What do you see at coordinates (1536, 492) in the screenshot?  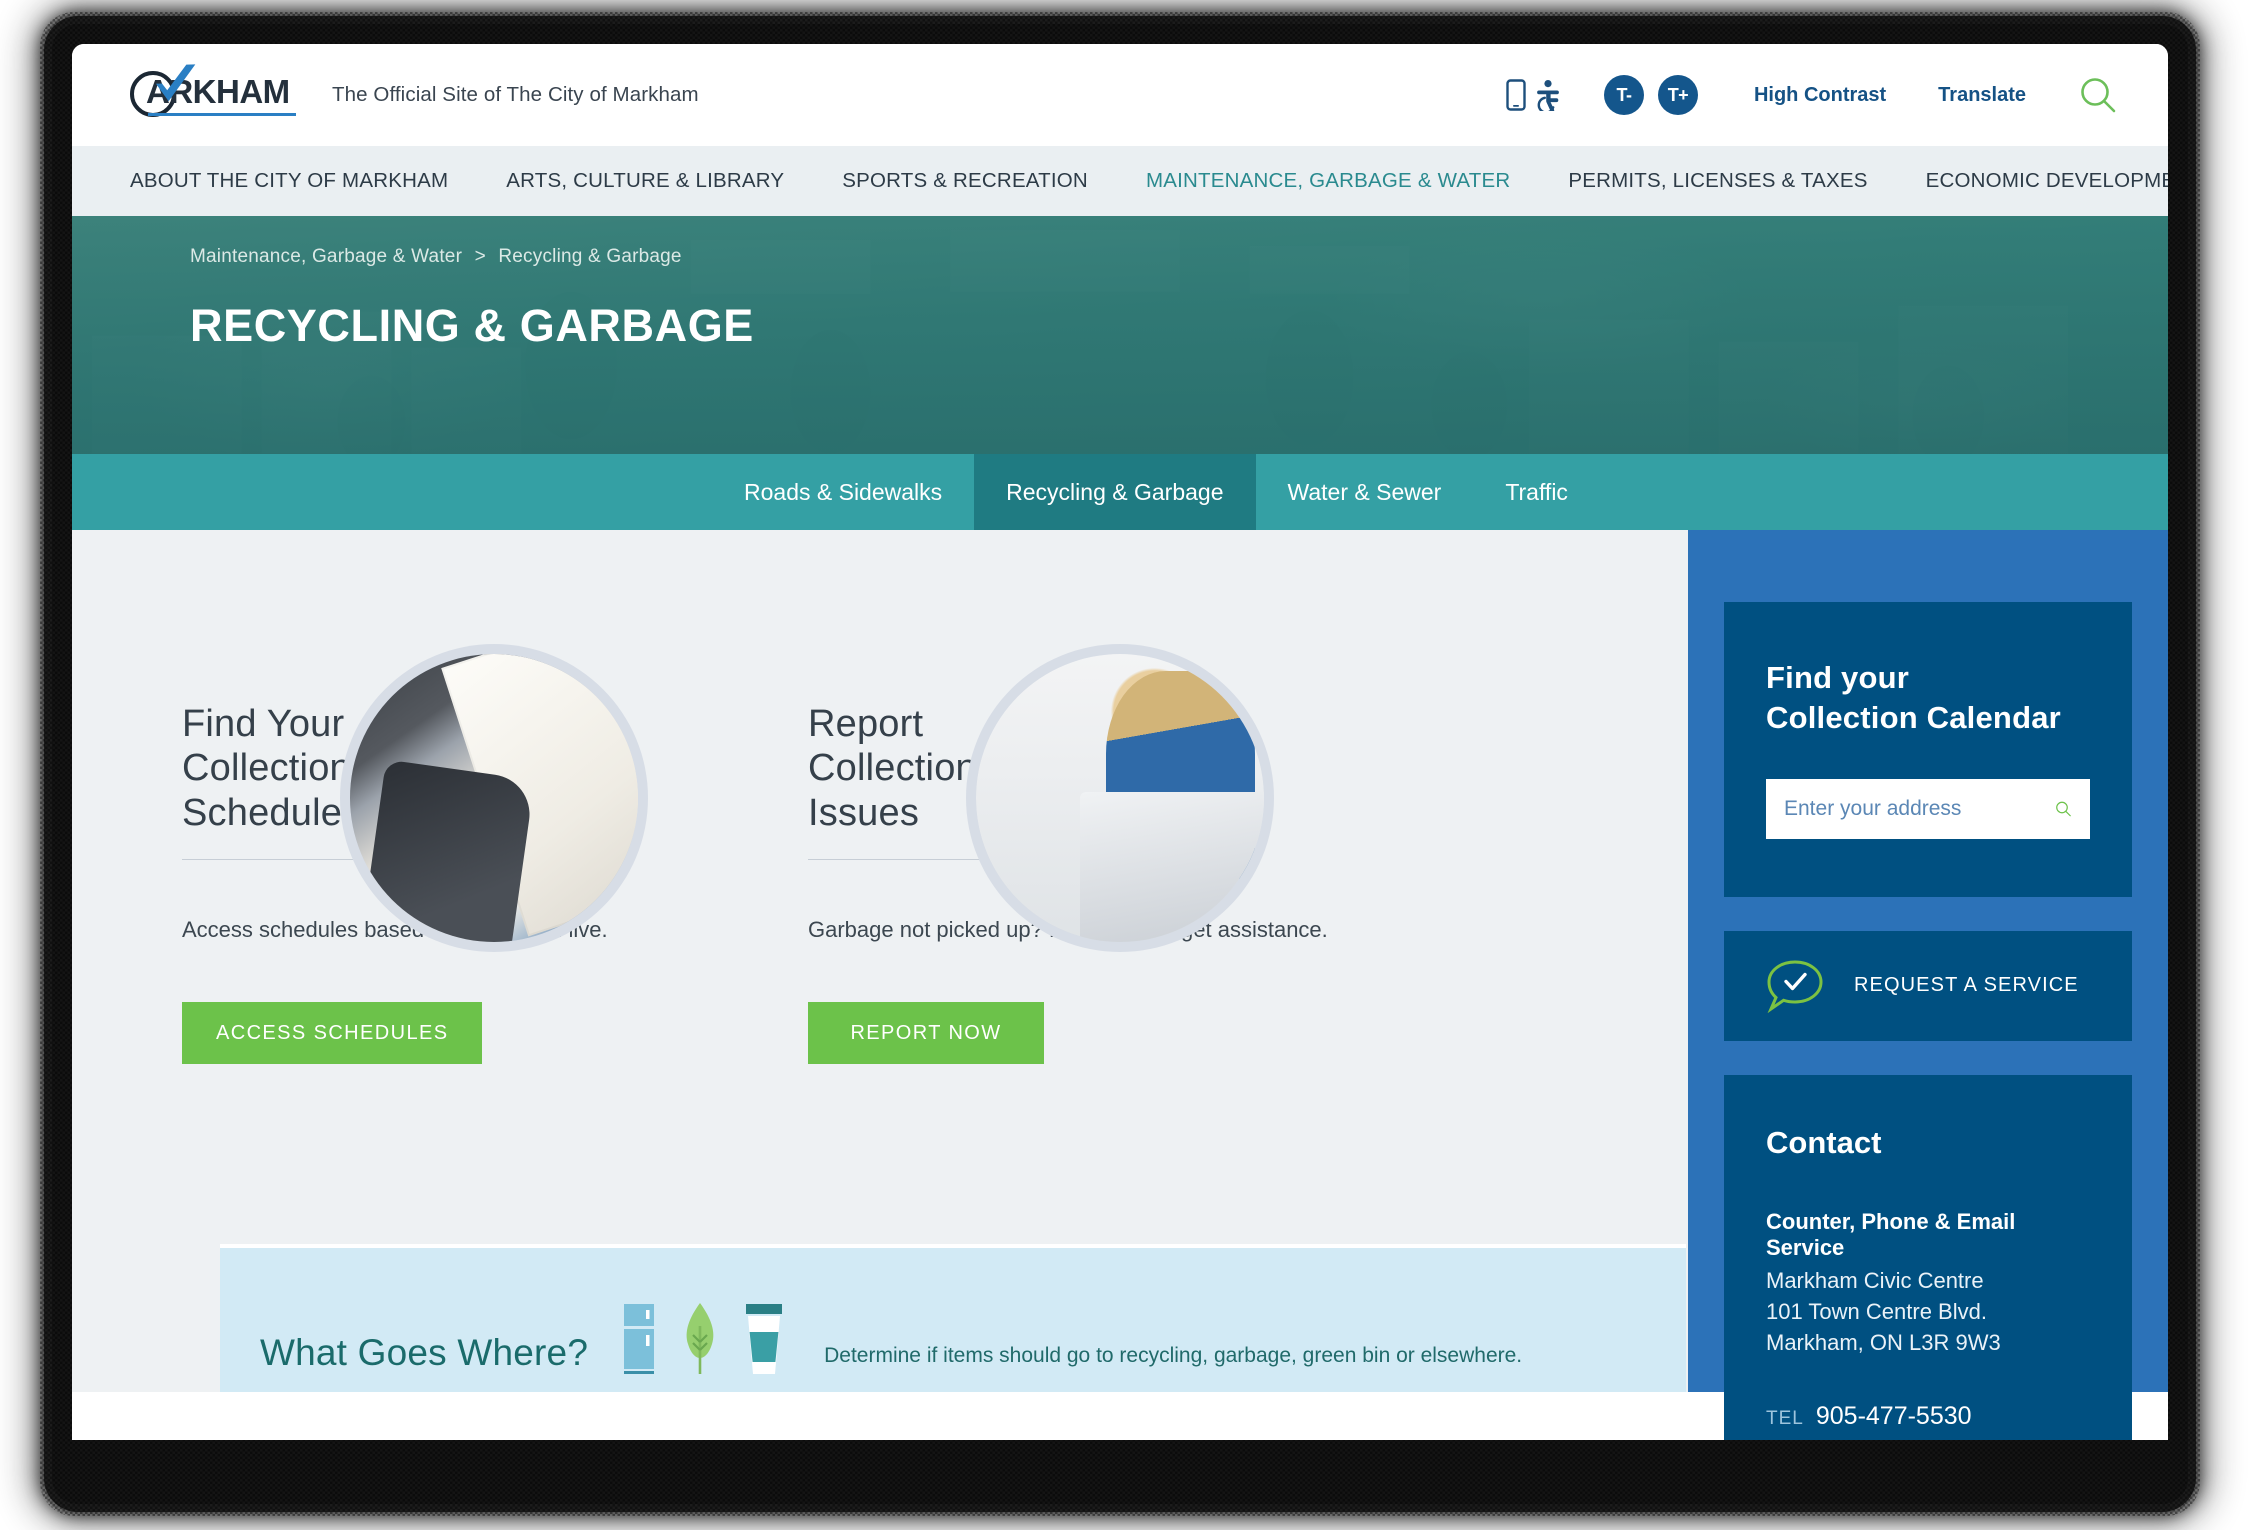 I see `tab-traffic: Traffic` at bounding box center [1536, 492].